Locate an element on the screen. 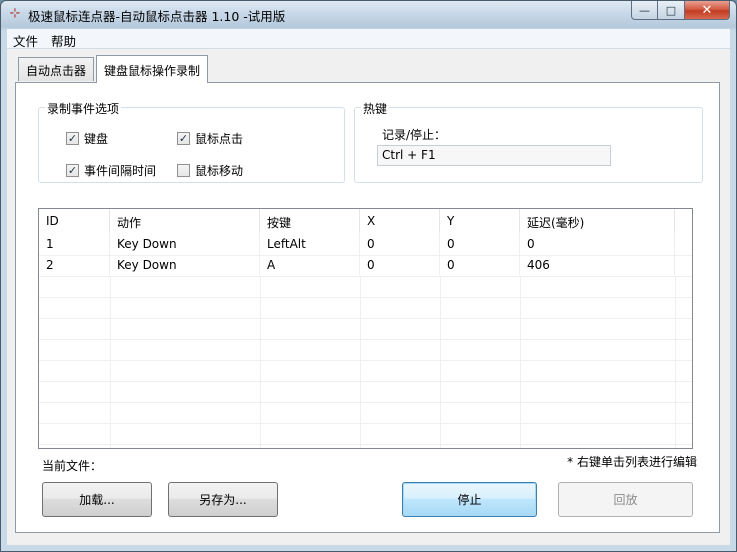  hotkey-input: Ctrl + F1 is located at coordinates (494, 155).